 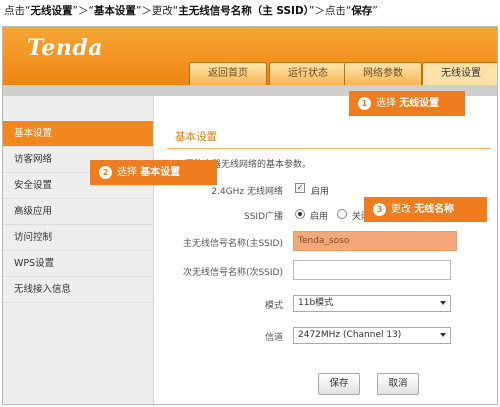 I want to click on mode-label: 模式, so click(x=273, y=306).